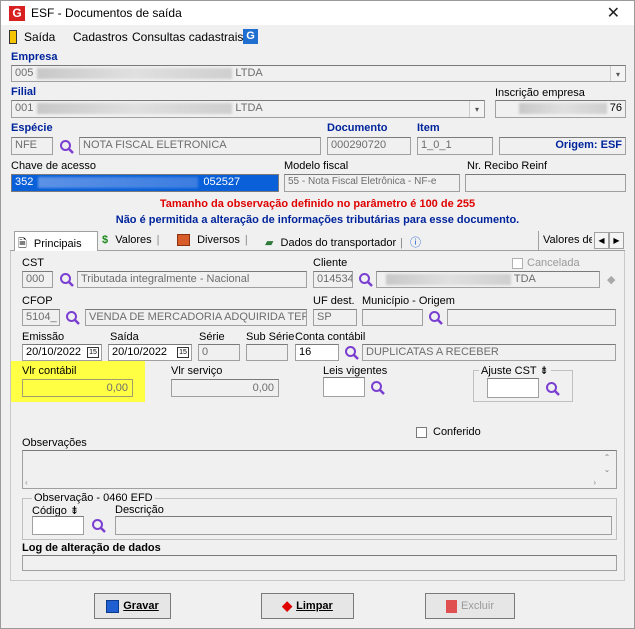 The height and width of the screenshot is (629, 635). Describe the element at coordinates (248, 109) in the screenshot. I see `filial-field: 001 LTDA ▾` at that location.